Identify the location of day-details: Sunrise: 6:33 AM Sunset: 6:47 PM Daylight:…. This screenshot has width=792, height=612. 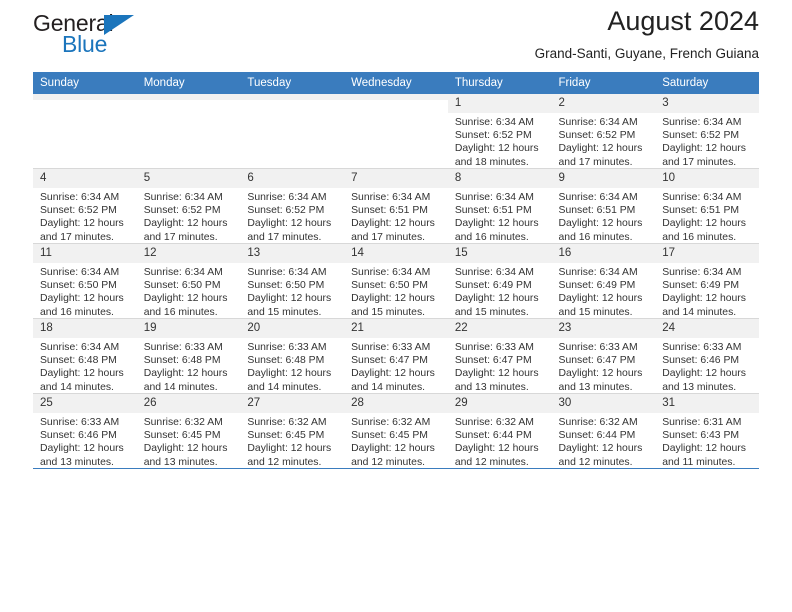
(396, 366).